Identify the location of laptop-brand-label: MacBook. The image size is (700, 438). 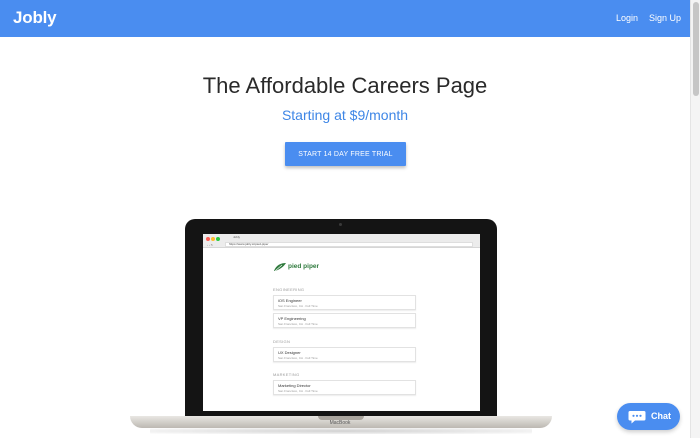
(340, 423).